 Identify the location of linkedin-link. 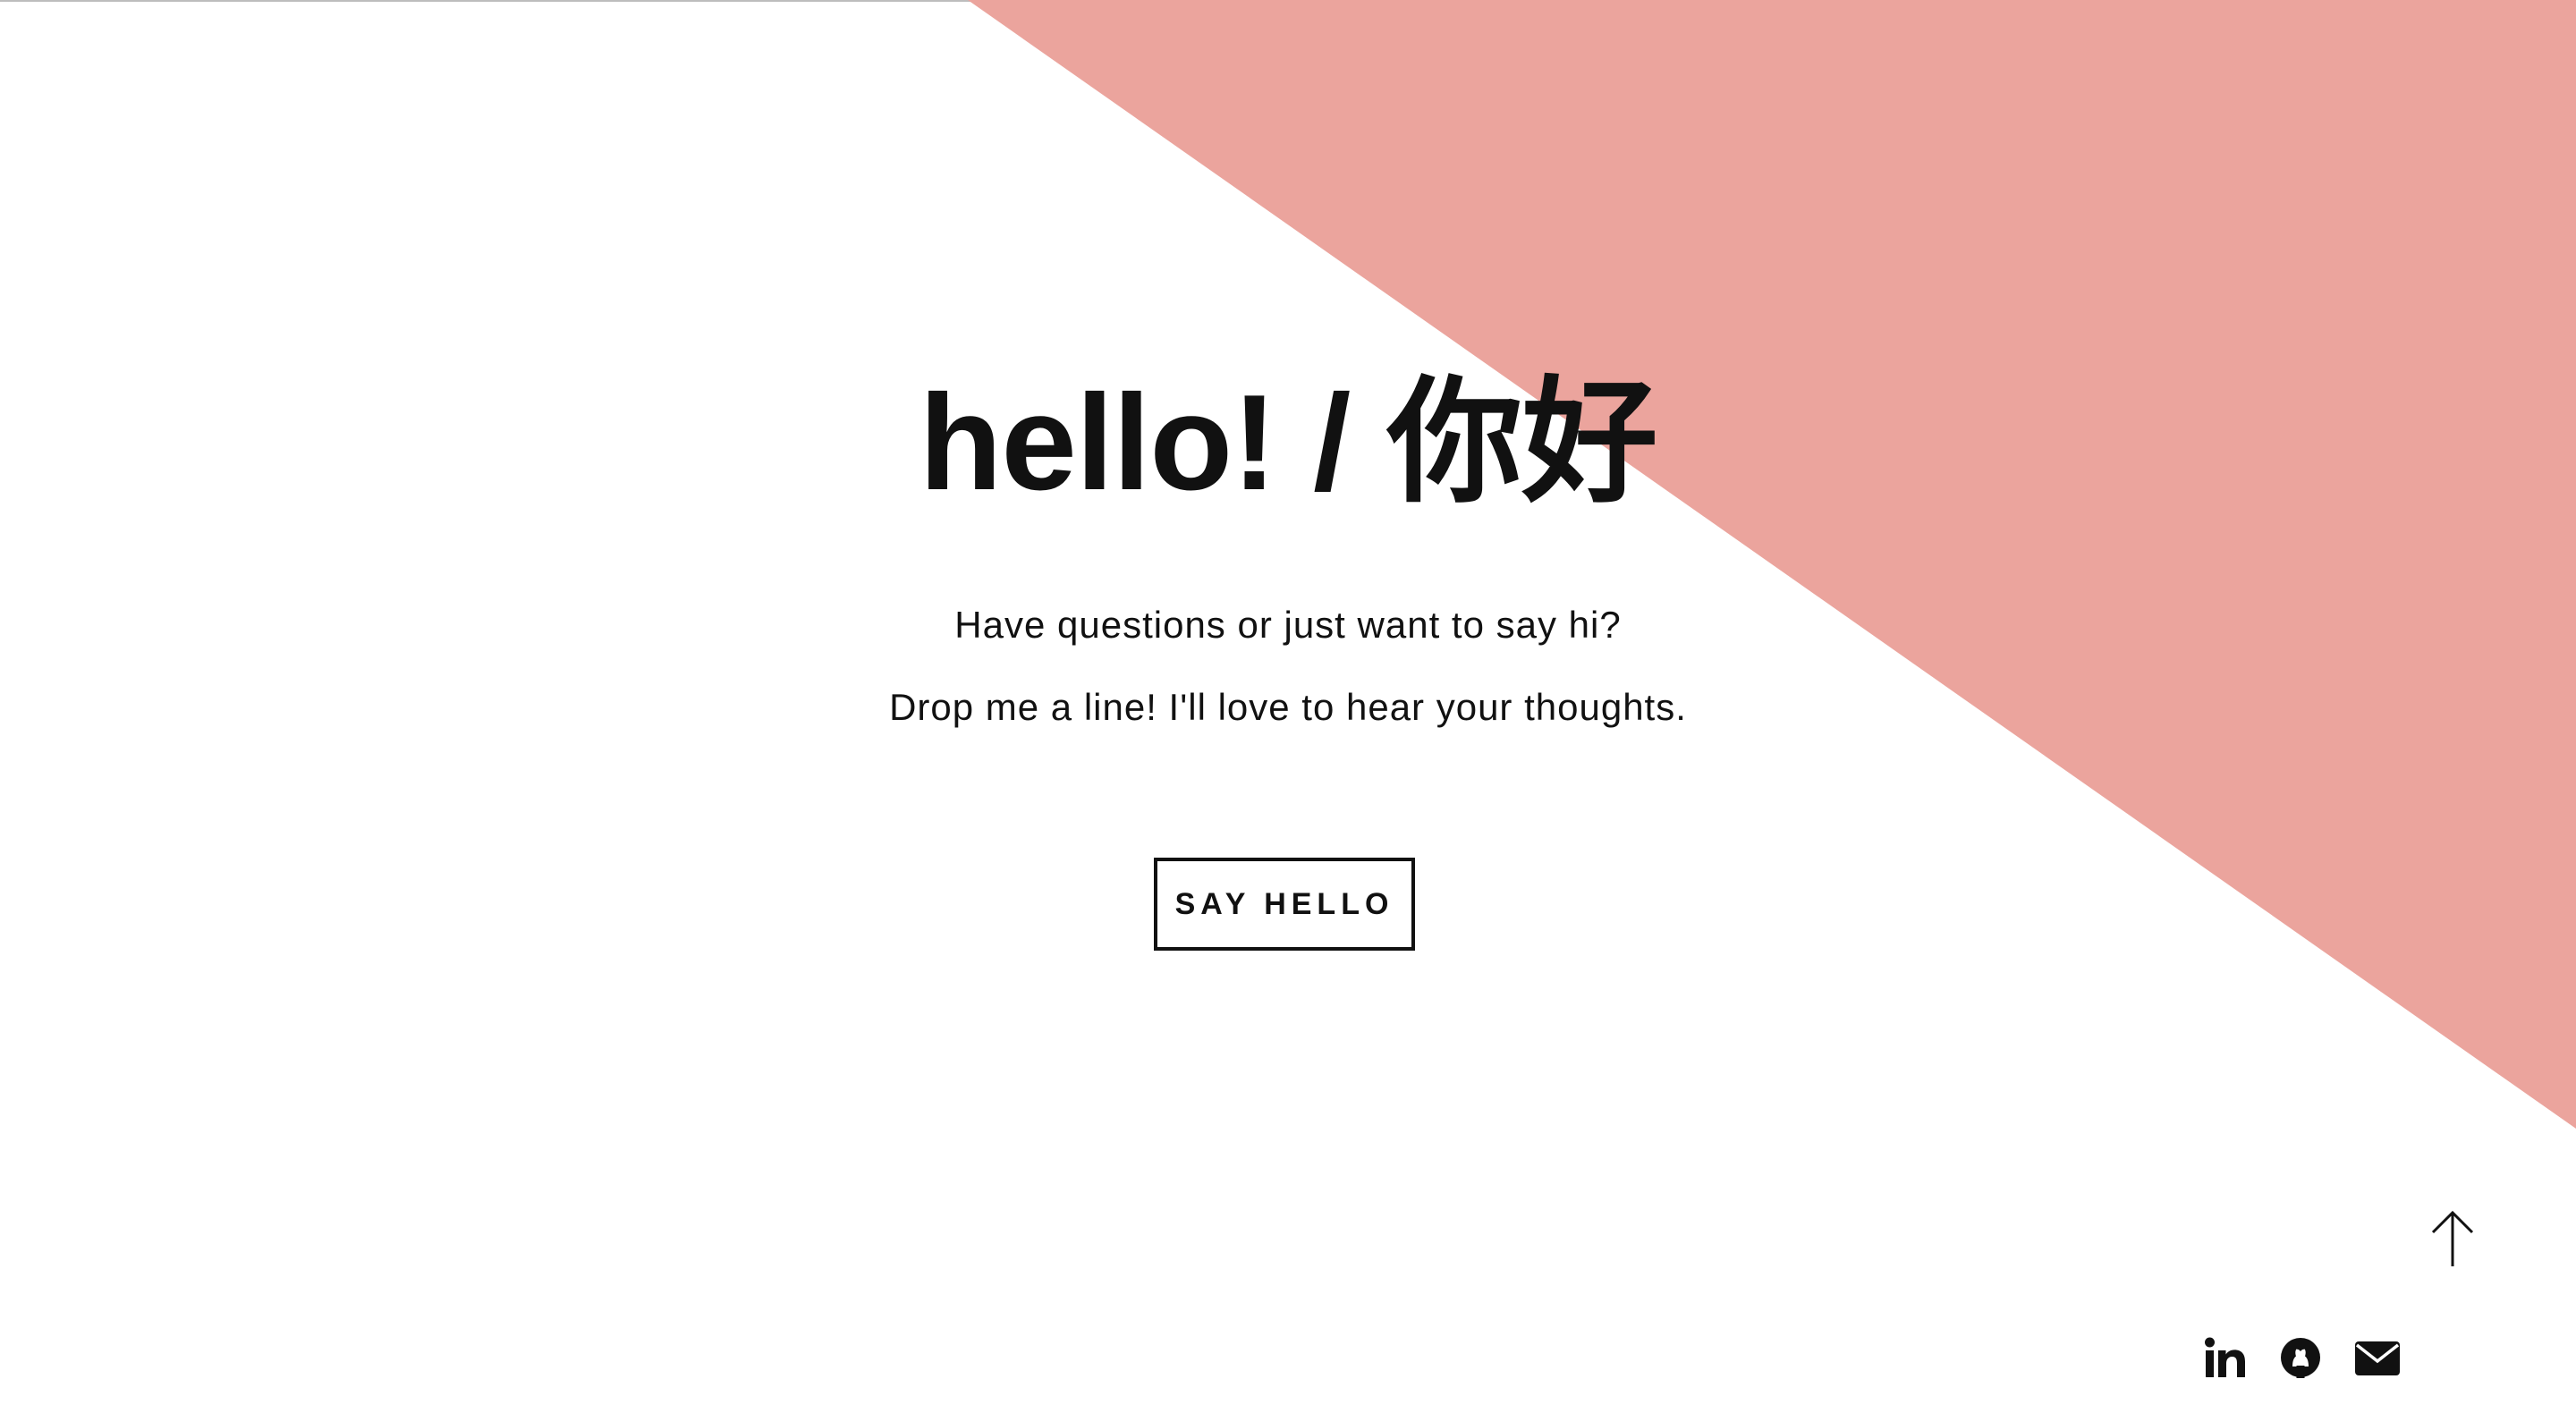
(2225, 1359).